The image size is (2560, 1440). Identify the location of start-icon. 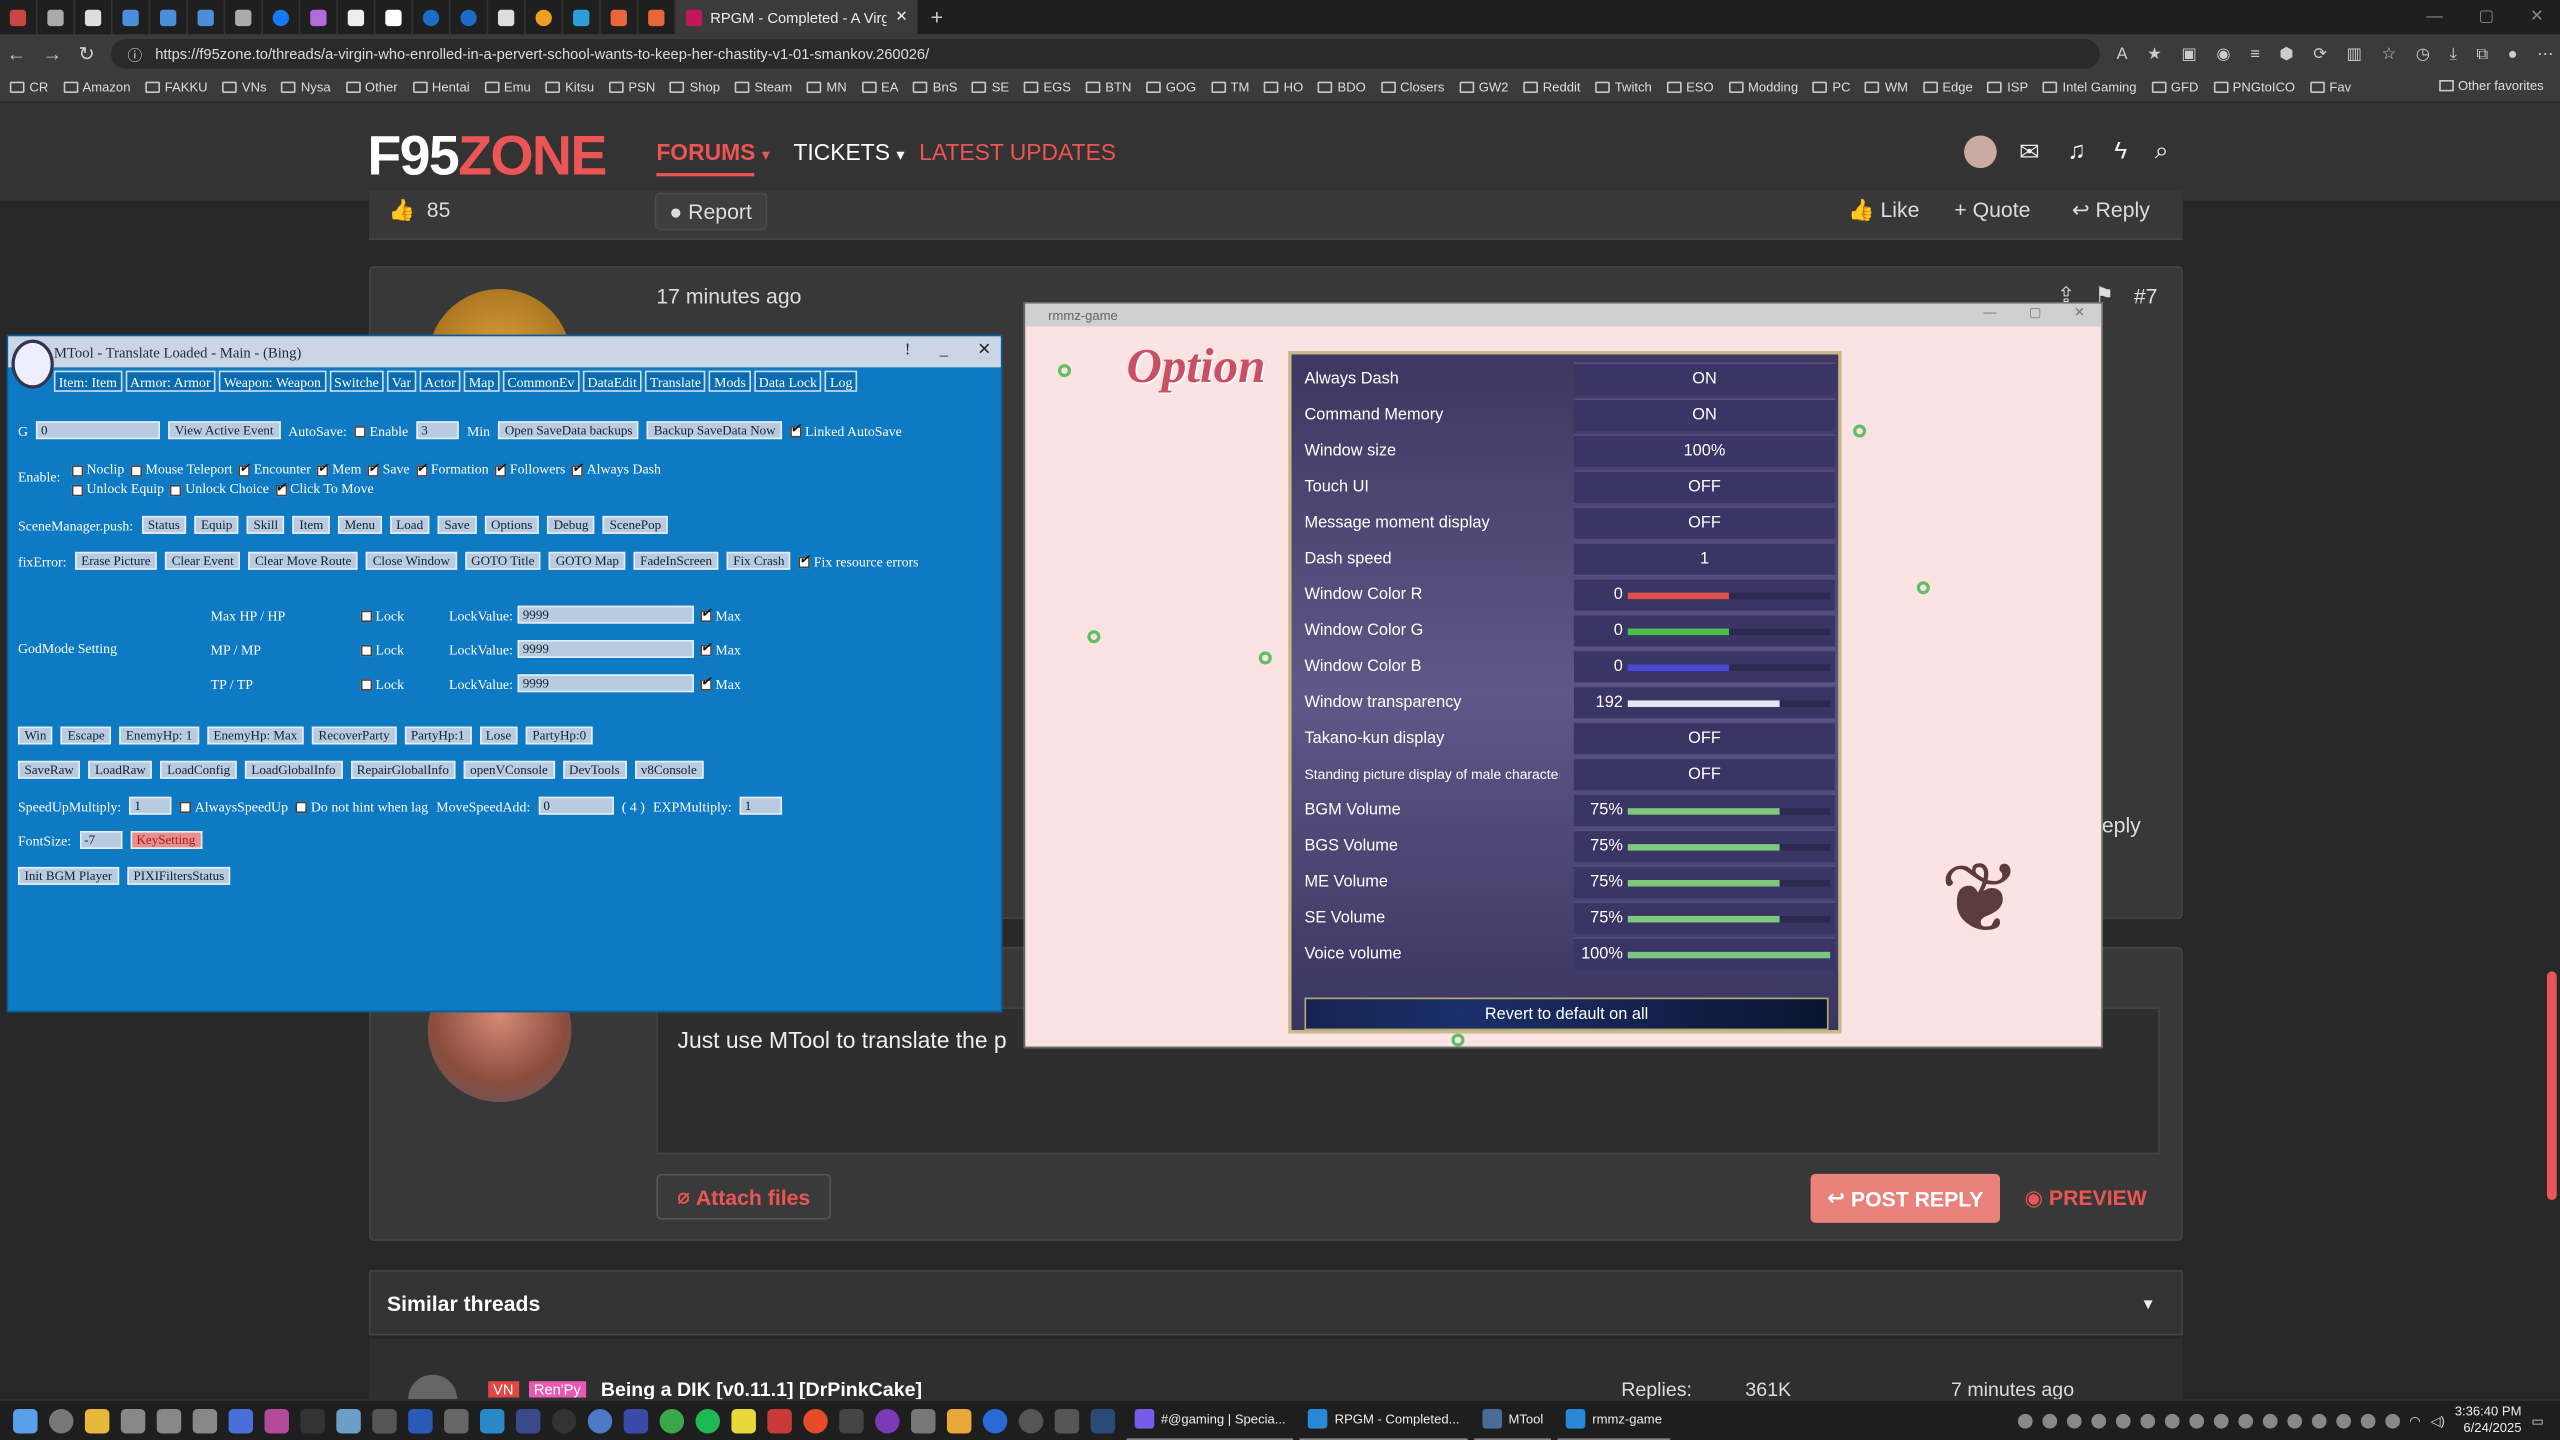
(25, 1420).